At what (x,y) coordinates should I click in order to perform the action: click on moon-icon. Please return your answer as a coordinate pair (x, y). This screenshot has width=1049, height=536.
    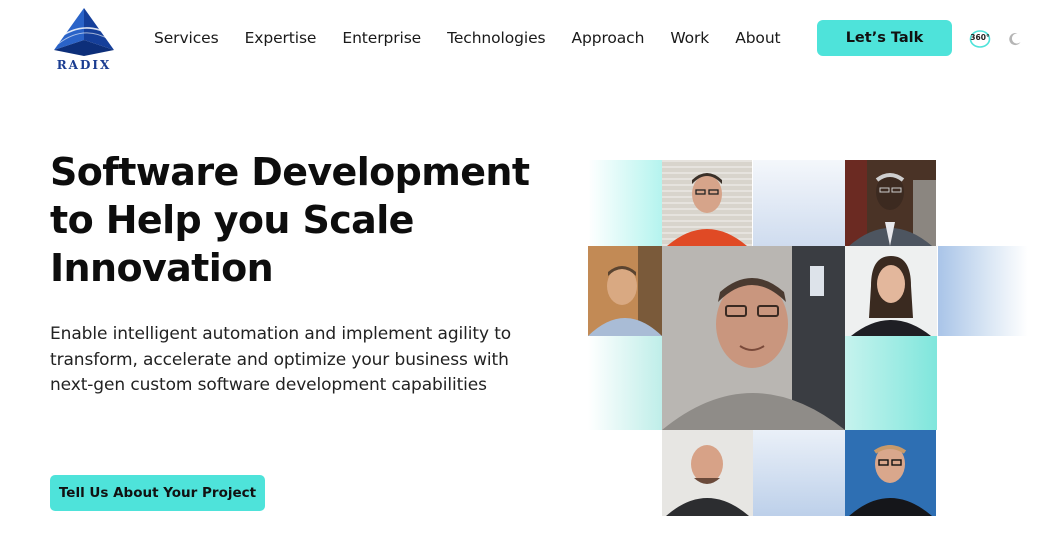
    Looking at the image, I should click on (1015, 38).